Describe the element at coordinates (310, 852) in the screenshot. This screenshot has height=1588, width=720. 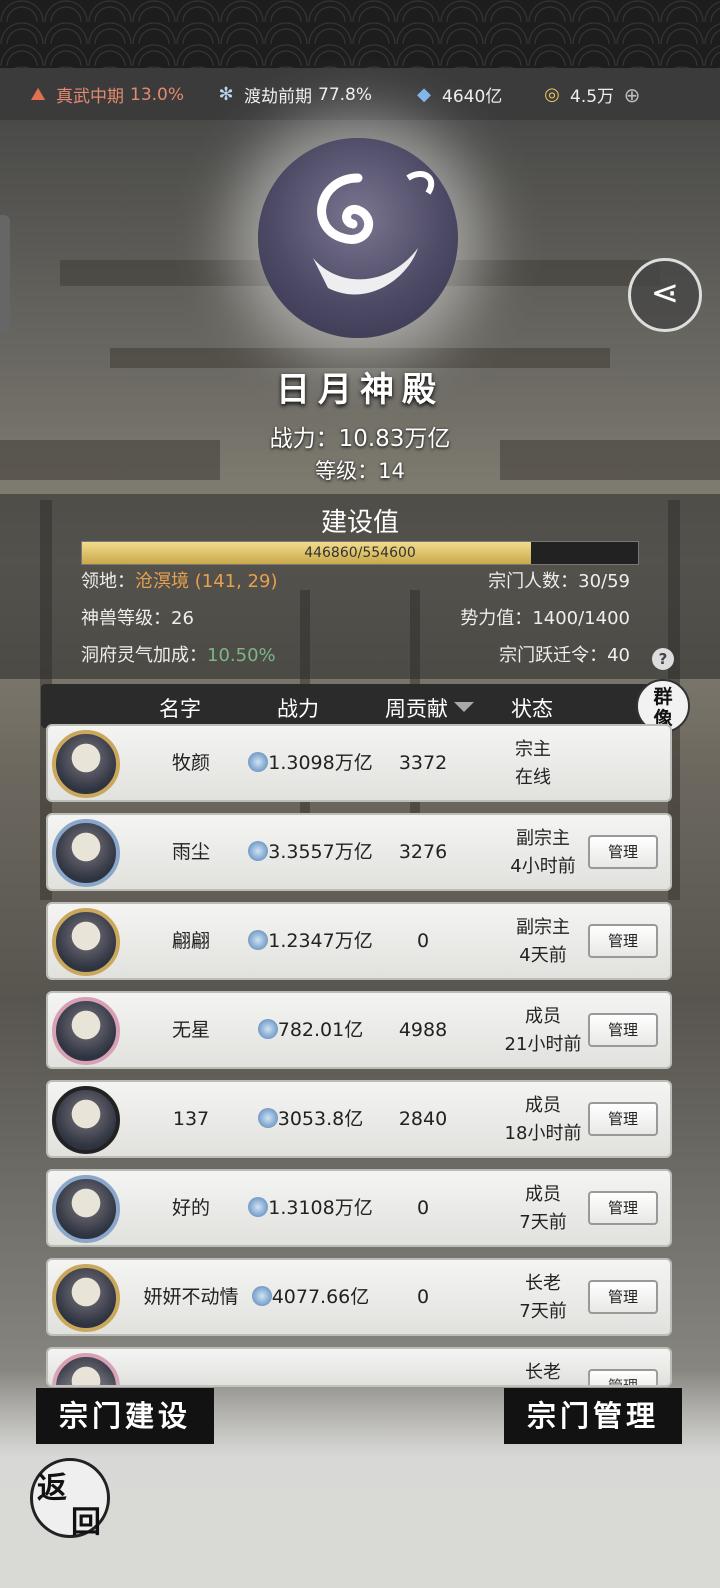
I see `member-power: 3.3557万亿` at that location.